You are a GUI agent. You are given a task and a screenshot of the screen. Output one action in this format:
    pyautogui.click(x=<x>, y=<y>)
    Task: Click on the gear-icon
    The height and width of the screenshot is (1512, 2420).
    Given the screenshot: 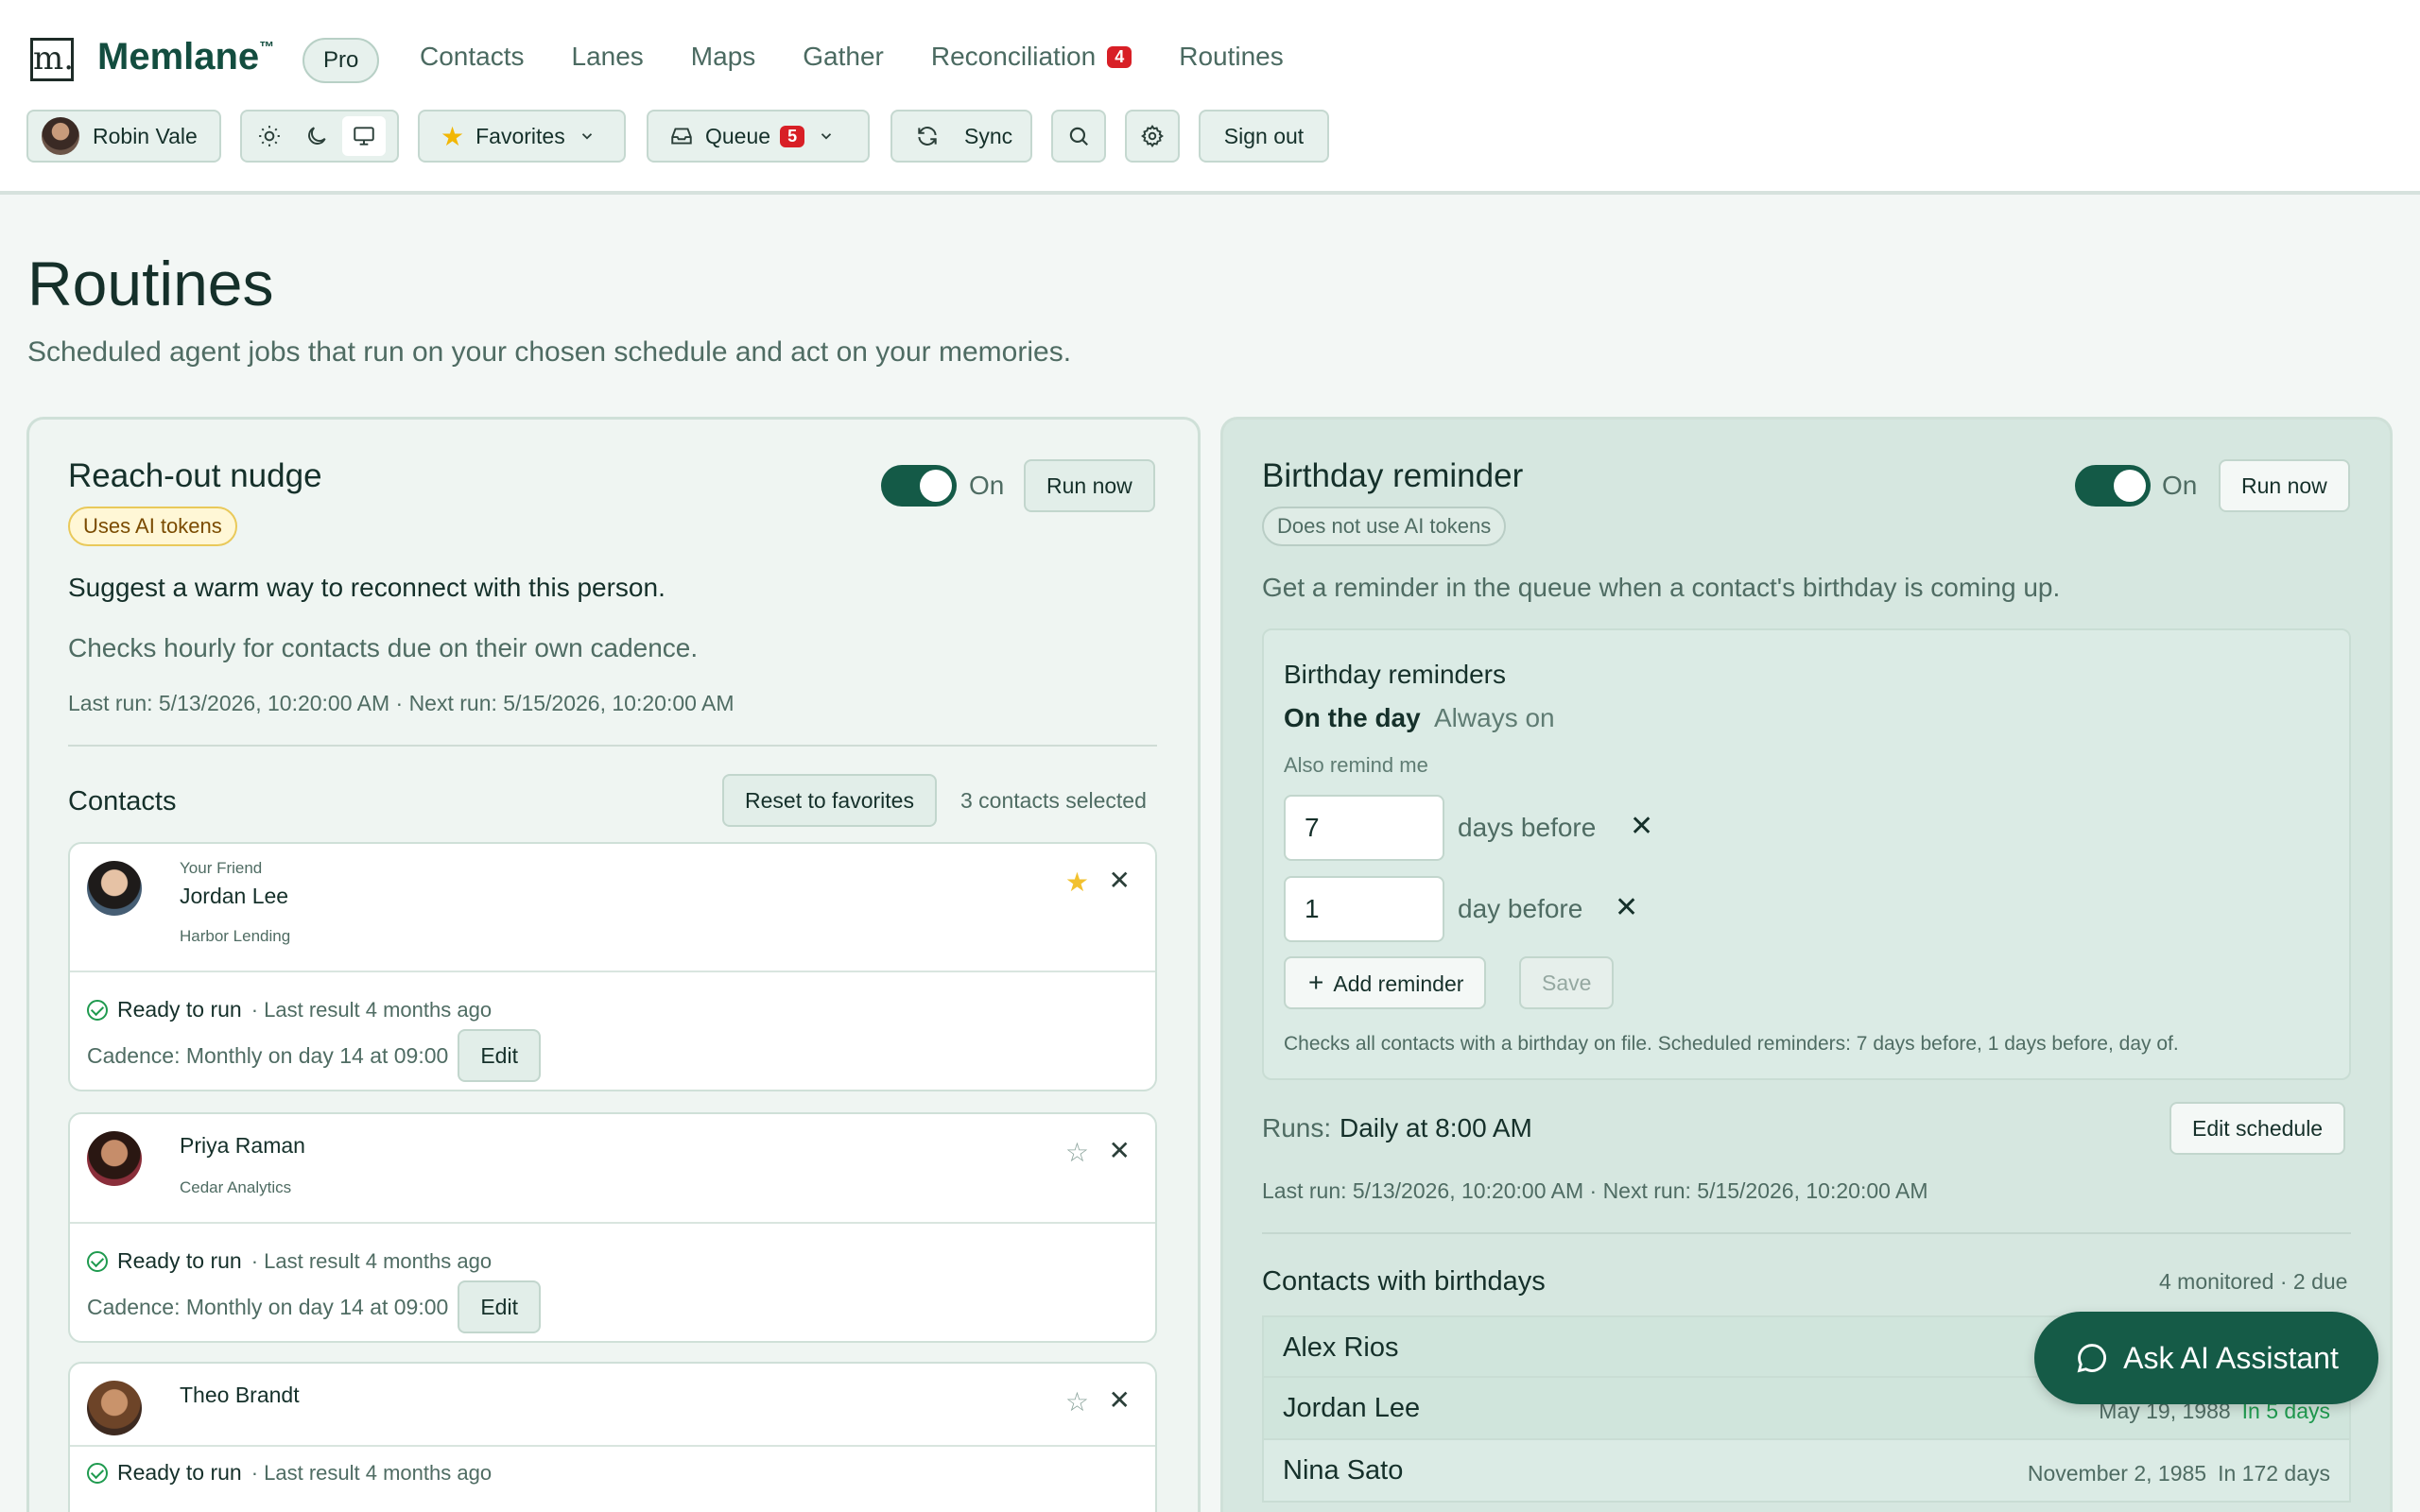 What is the action you would take?
    pyautogui.click(x=1153, y=136)
    